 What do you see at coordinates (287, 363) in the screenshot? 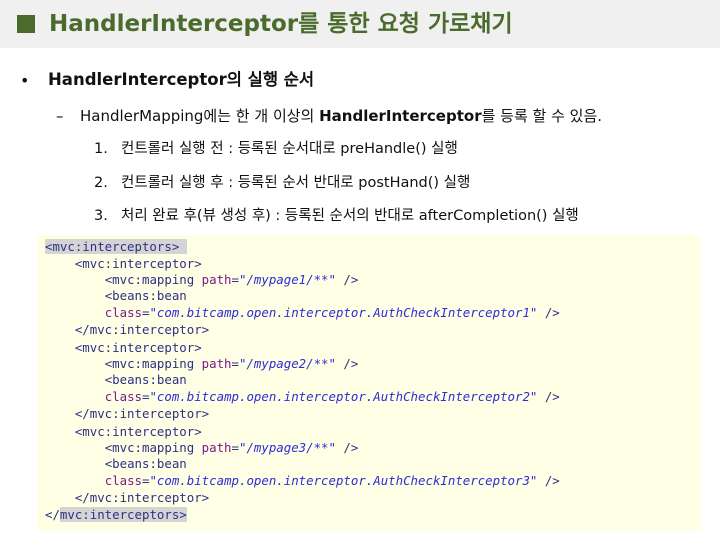
I see `mapping-path-value: "/mypage2/**"` at bounding box center [287, 363].